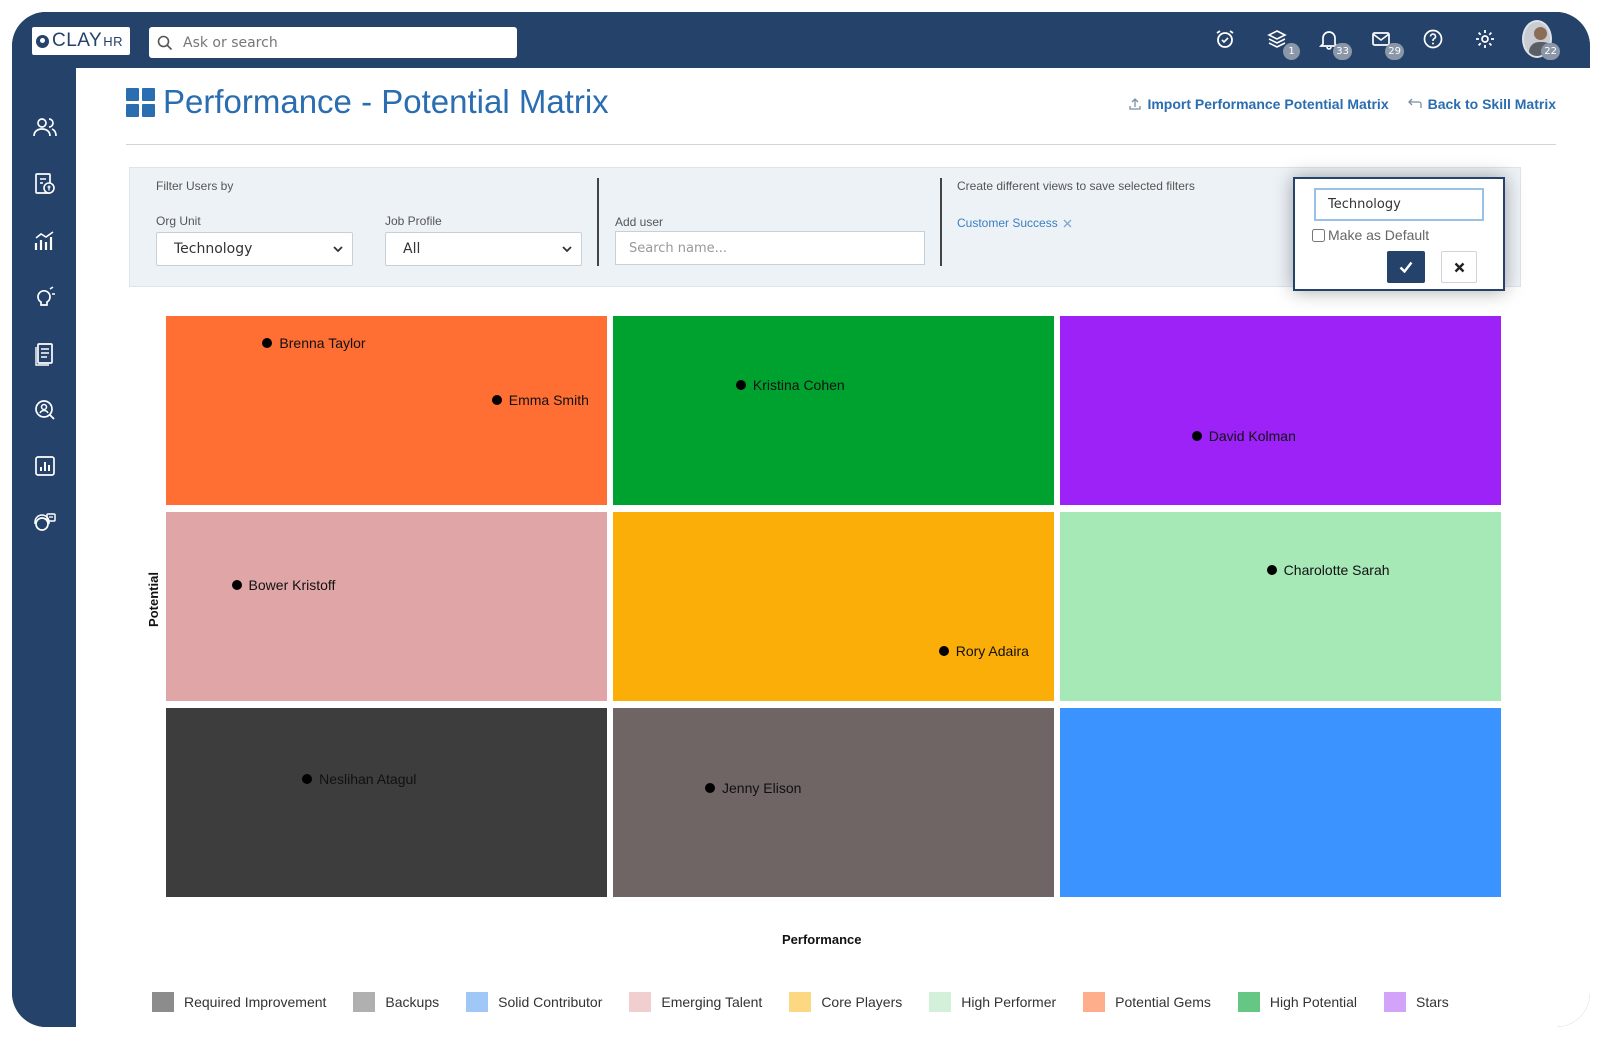  Describe the element at coordinates (550, 1002) in the screenshot. I see `legend-label: Solid Contributor` at that location.